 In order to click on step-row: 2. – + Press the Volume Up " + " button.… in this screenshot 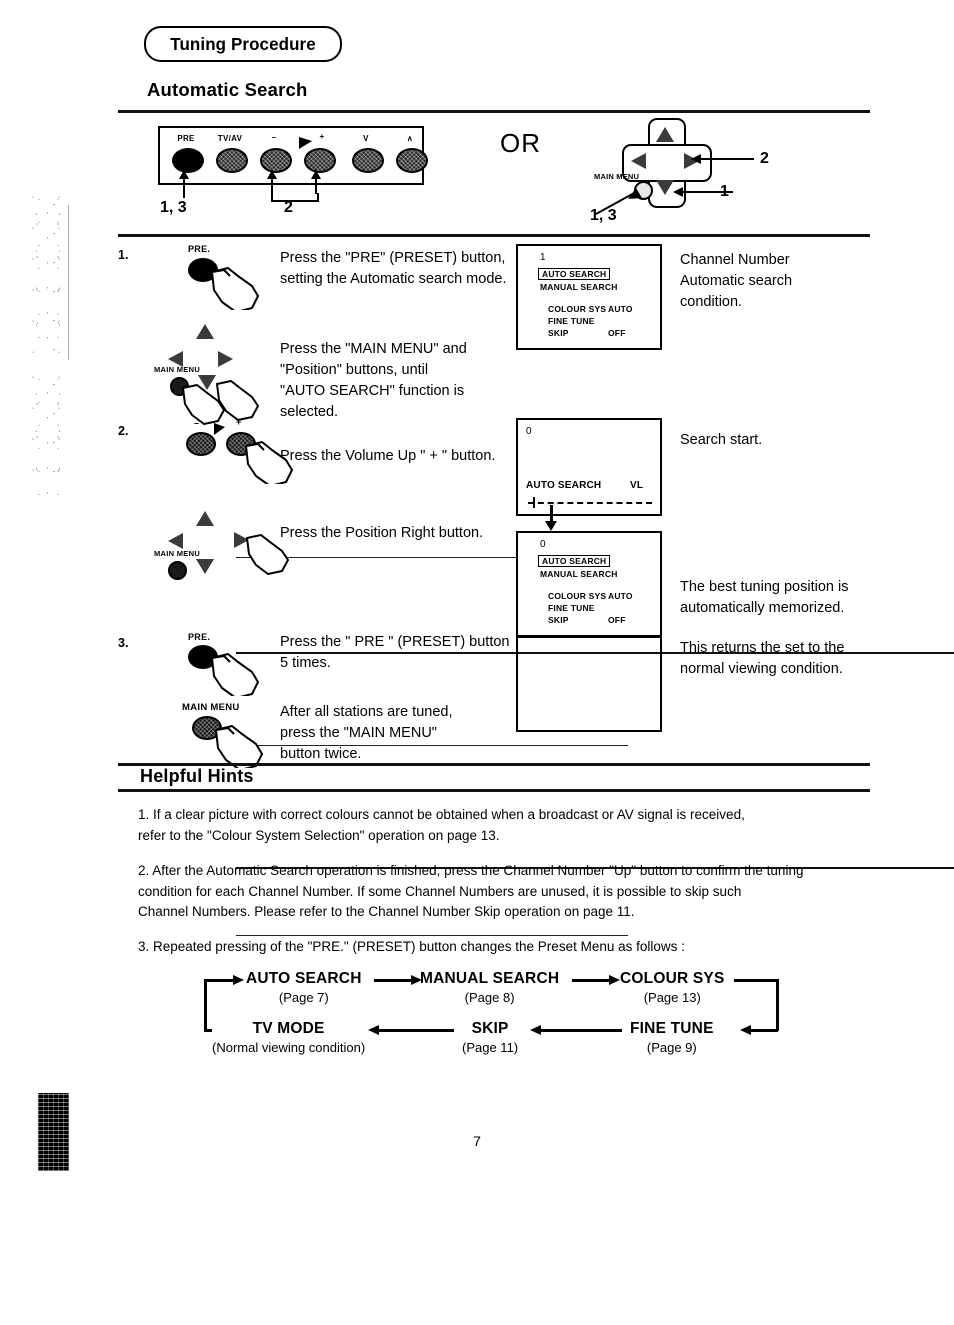, I will do `click(494, 464)`.